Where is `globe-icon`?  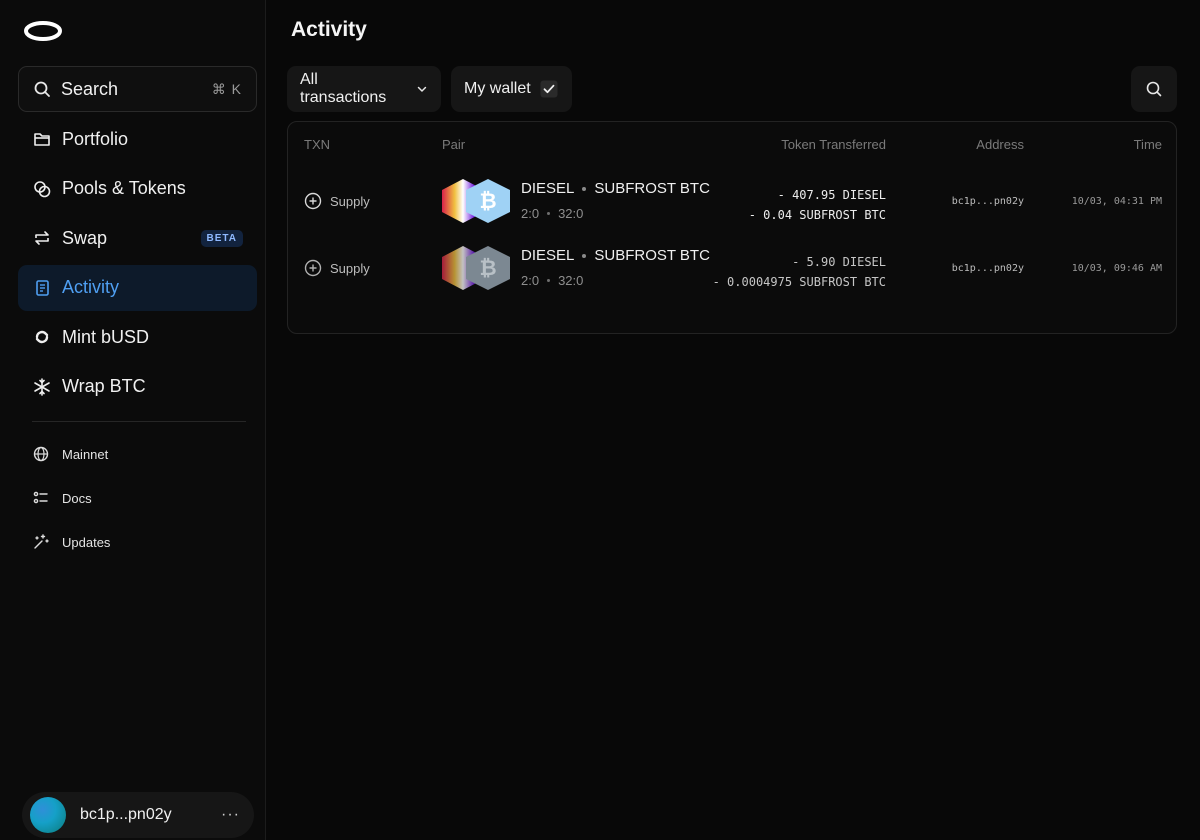
globe-icon is located at coordinates (41, 454).